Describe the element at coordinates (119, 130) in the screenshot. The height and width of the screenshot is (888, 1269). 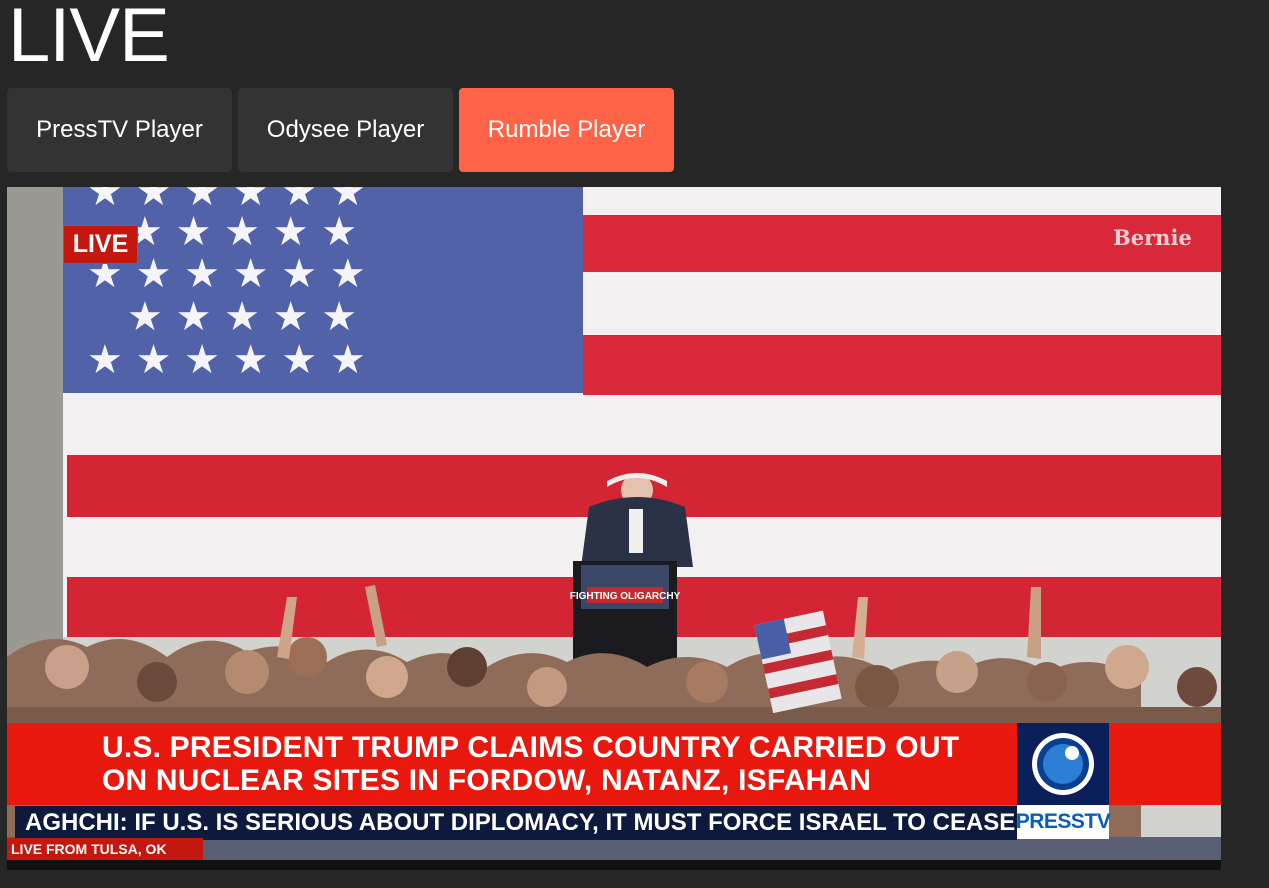
I see `tab-presstv-player: PressTV Player` at that location.